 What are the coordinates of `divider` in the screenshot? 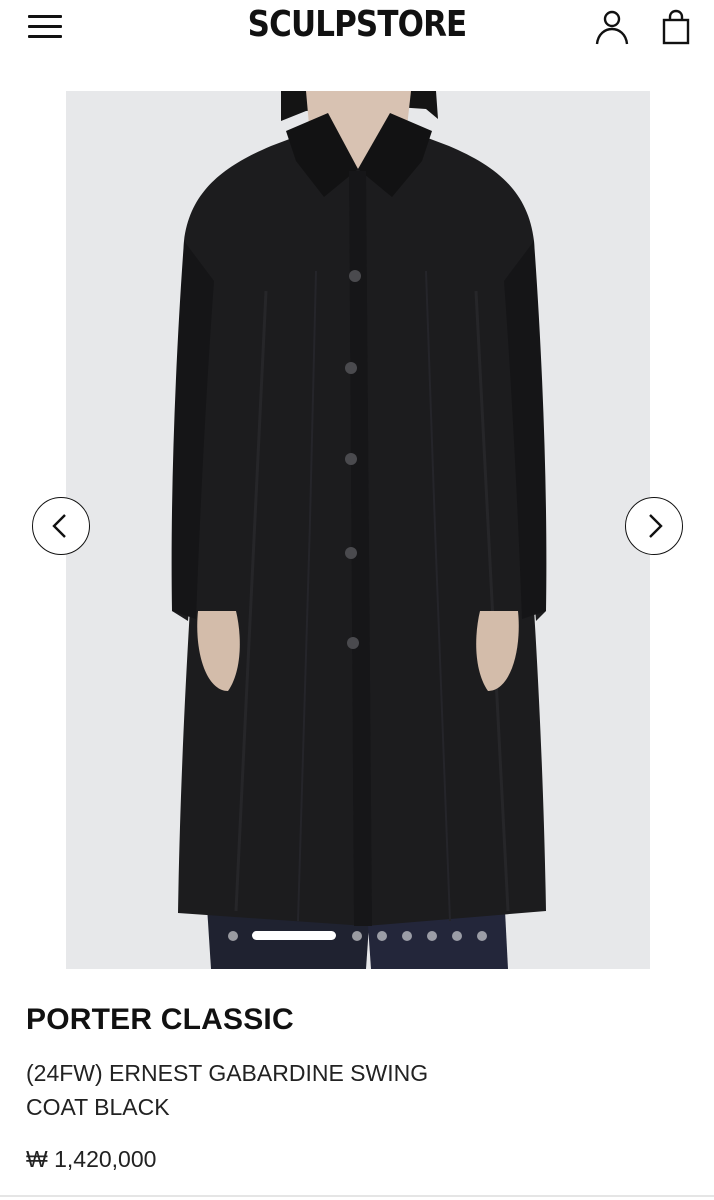 It's located at (357, 1196).